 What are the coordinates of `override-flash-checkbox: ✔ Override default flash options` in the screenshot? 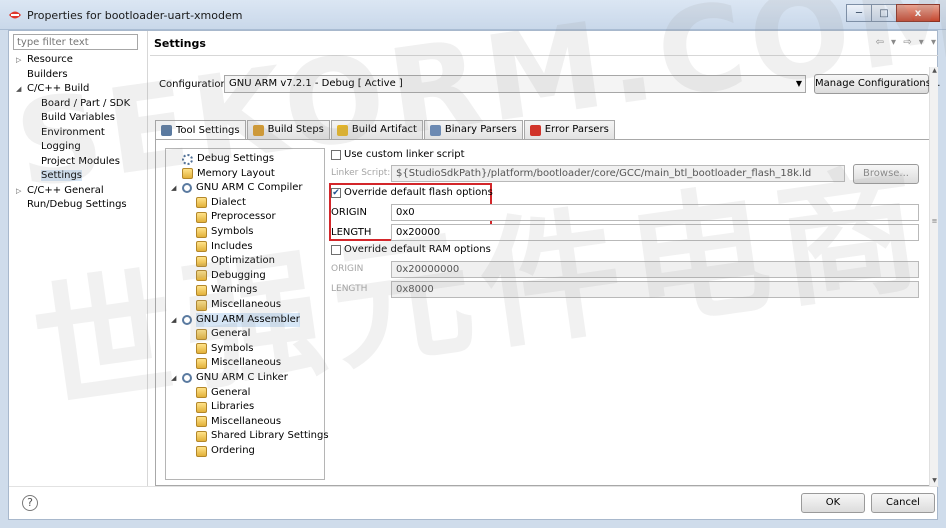 It's located at (412, 192).